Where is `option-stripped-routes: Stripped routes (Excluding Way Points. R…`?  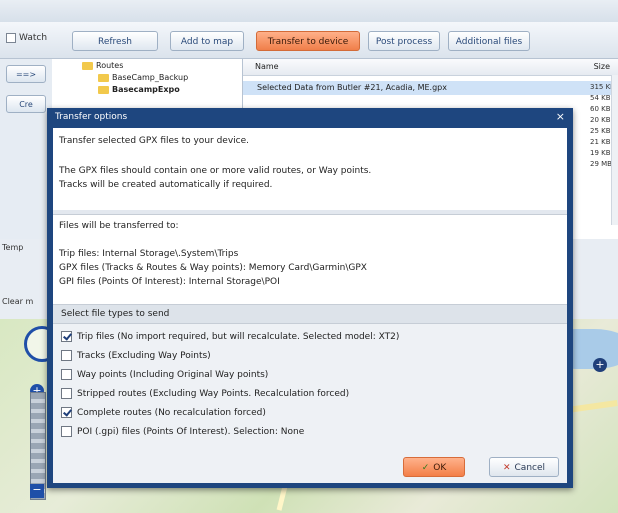
option-stripped-routes: Stripped routes (Excluding Way Points. R… is located at coordinates (205, 393).